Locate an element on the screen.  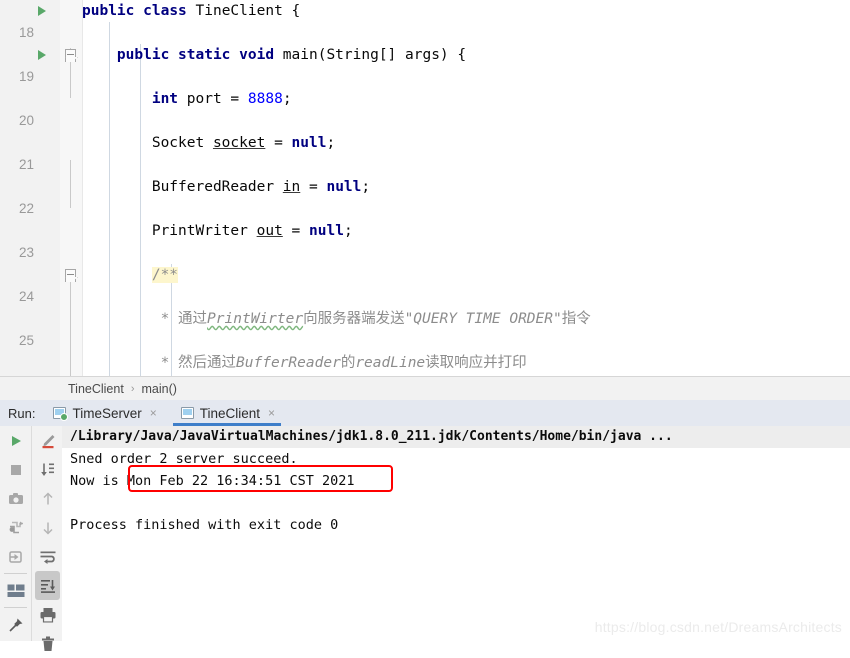
pin-tab-icon is located at coordinates (15, 624).